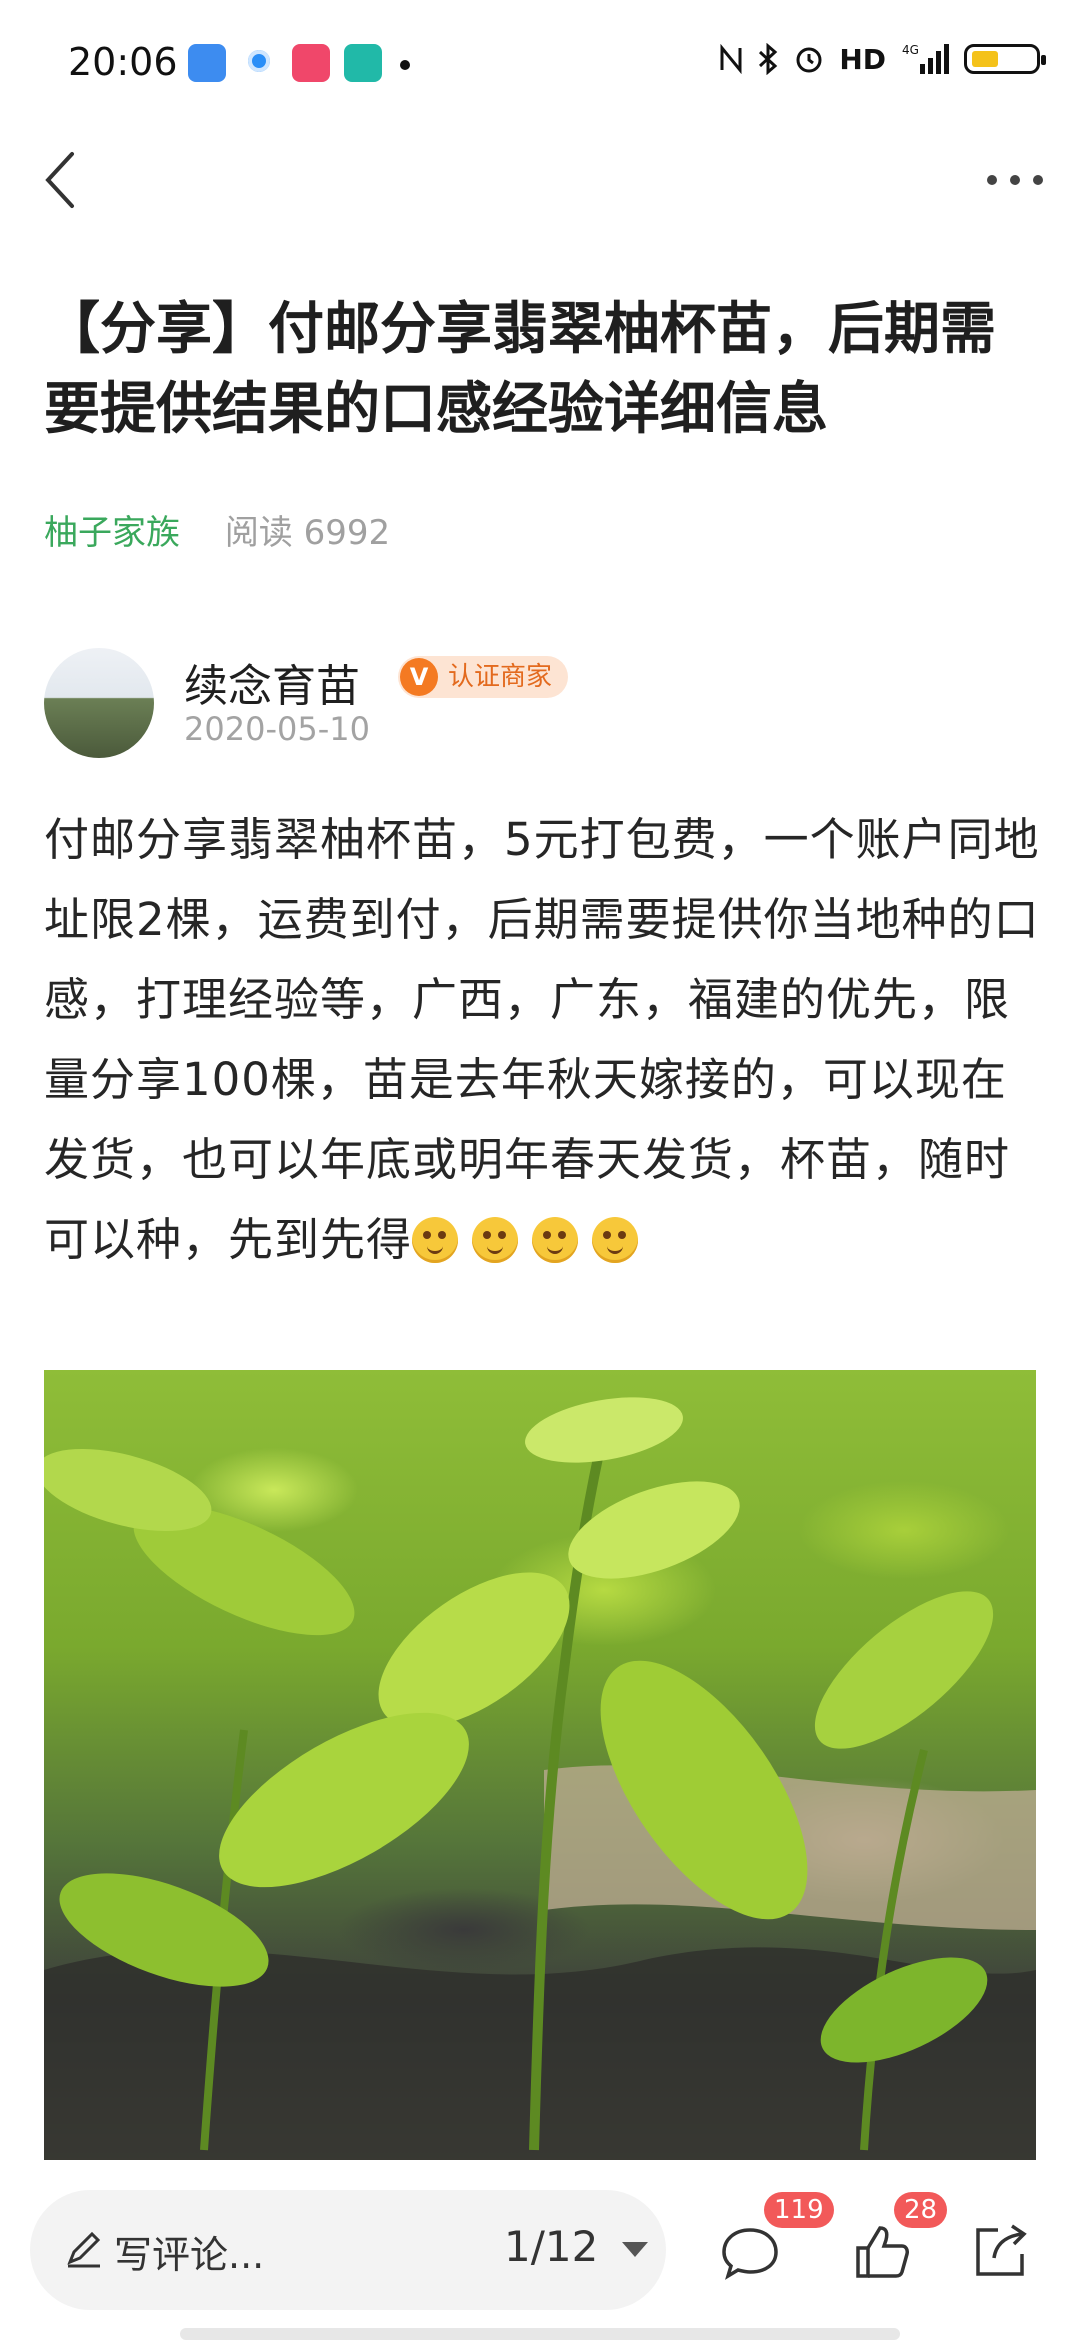  What do you see at coordinates (419, 677) in the screenshot?
I see `verified-v-icon: V` at bounding box center [419, 677].